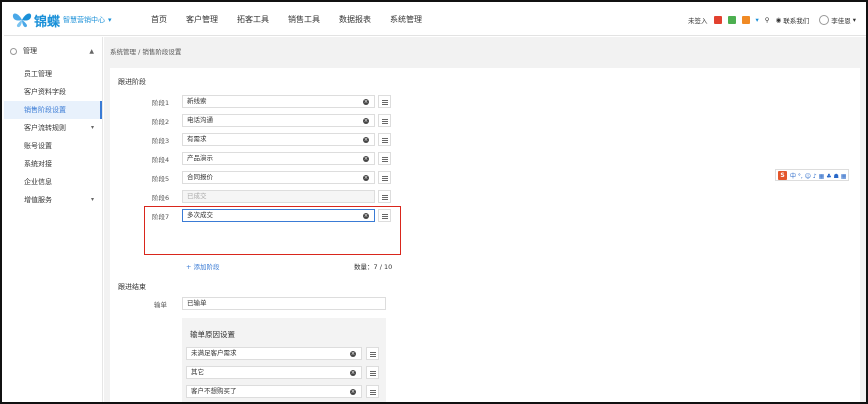 The height and width of the screenshot is (404, 868). Describe the element at coordinates (278, 158) in the screenshot. I see `stage-name-input: 产品演示 ×` at that location.